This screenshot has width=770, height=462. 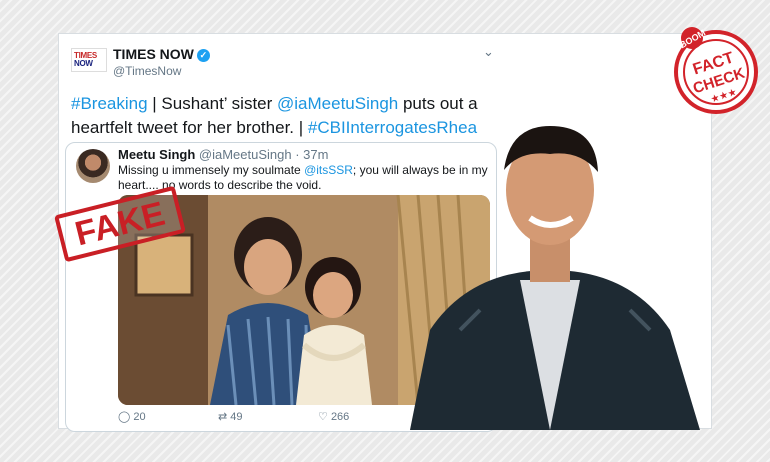 What do you see at coordinates (323, 417) in the screenshot?
I see `heart-icon: ♡` at bounding box center [323, 417].